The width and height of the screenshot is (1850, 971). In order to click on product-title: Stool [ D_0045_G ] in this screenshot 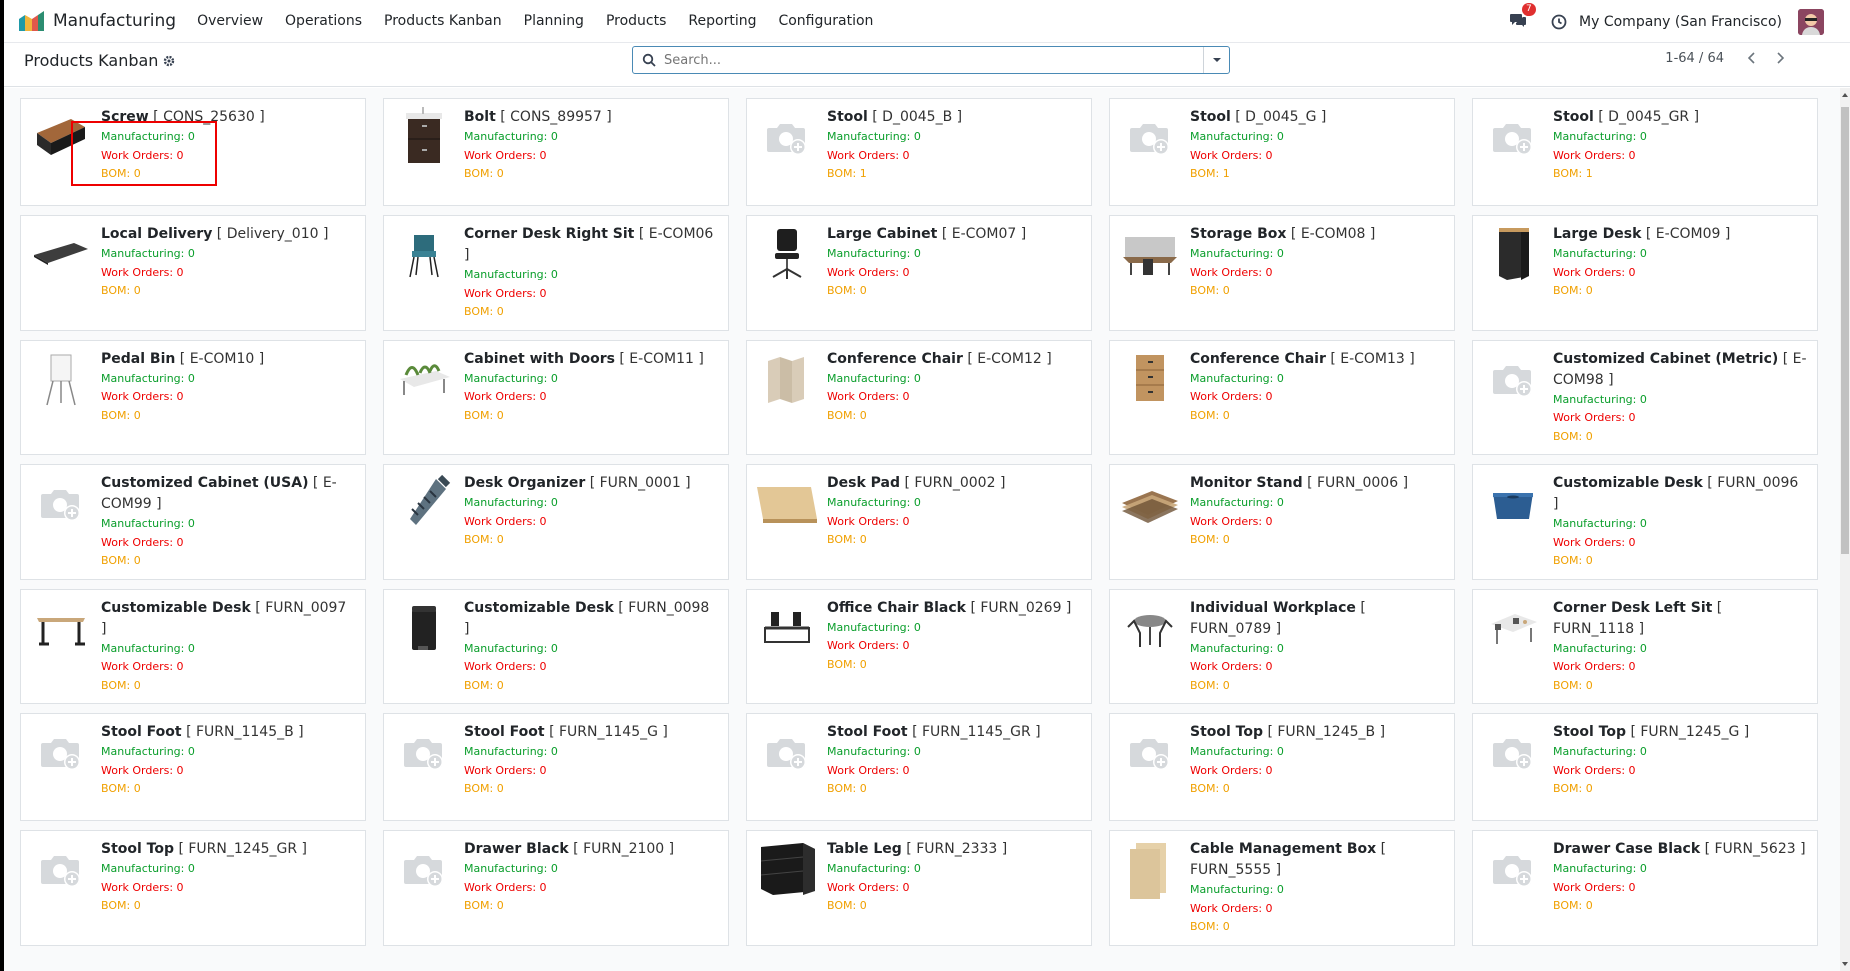, I will do `click(1317, 117)`.